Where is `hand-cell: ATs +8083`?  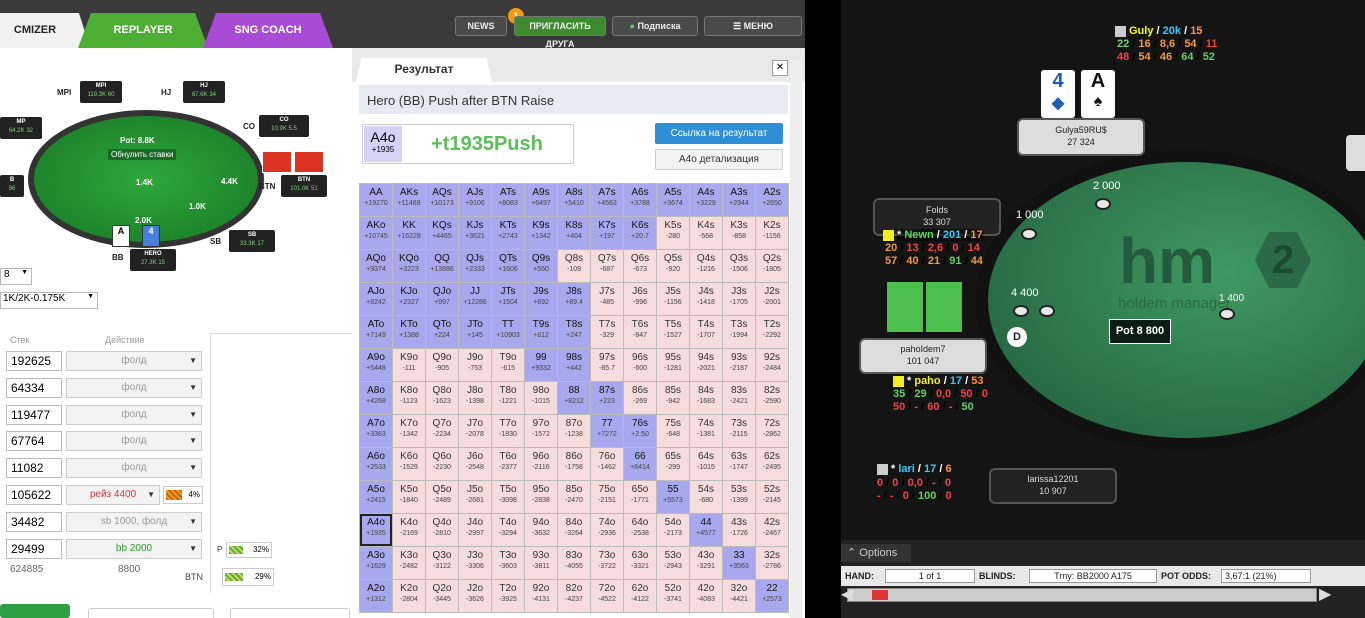
hand-cell: ATs +8083 is located at coordinates (508, 200).